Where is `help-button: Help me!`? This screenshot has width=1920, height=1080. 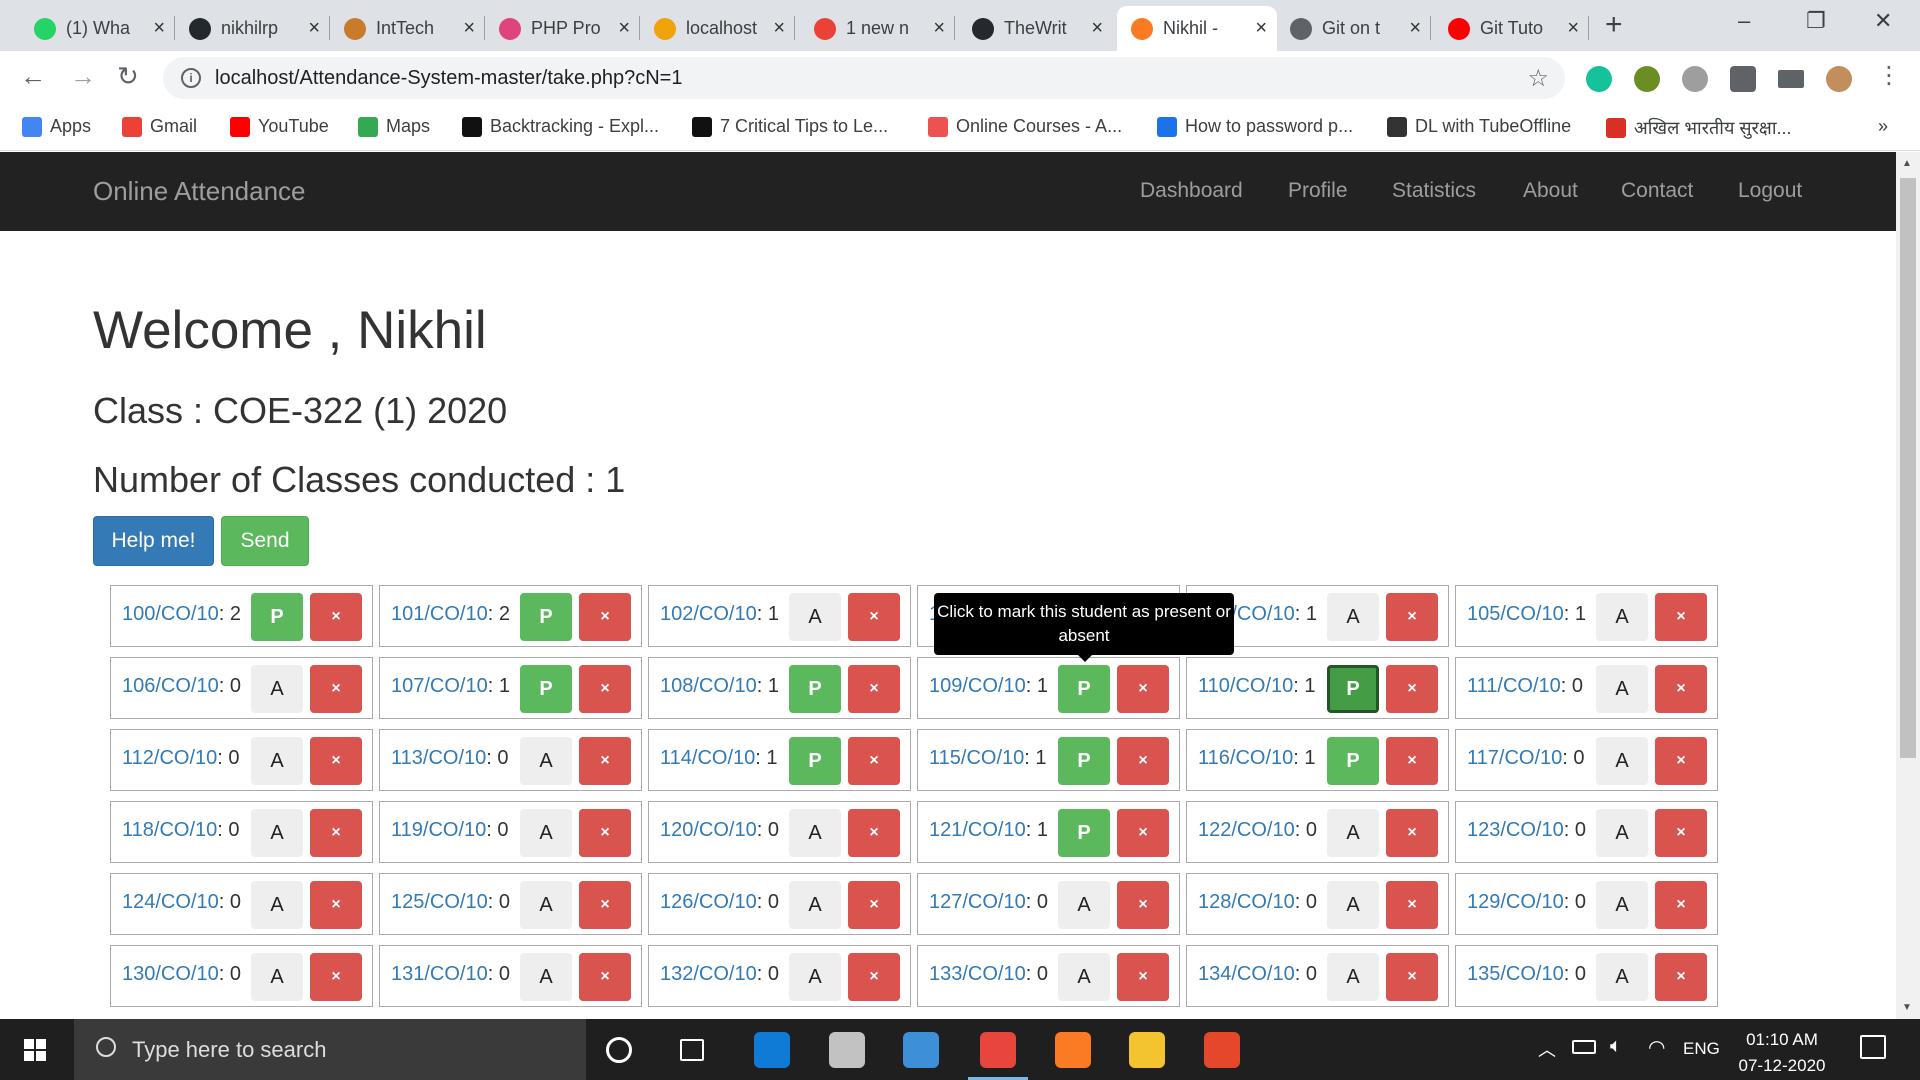 help-button: Help me! is located at coordinates (153, 541).